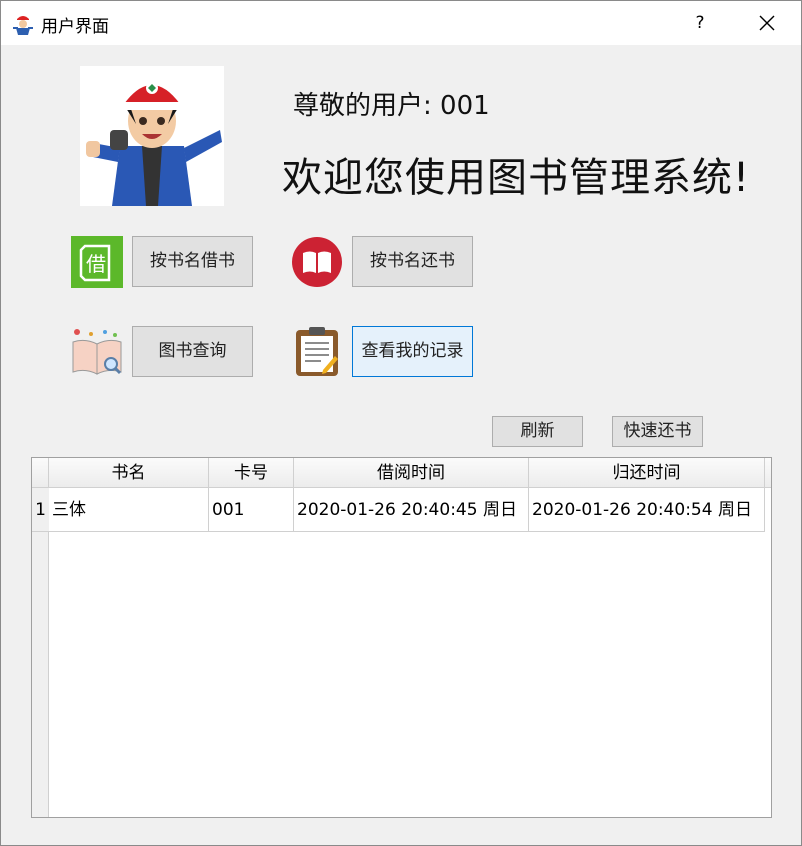 The height and width of the screenshot is (846, 802). I want to click on welcome-title: 欢迎您使用图书管理系统!, so click(516, 178).